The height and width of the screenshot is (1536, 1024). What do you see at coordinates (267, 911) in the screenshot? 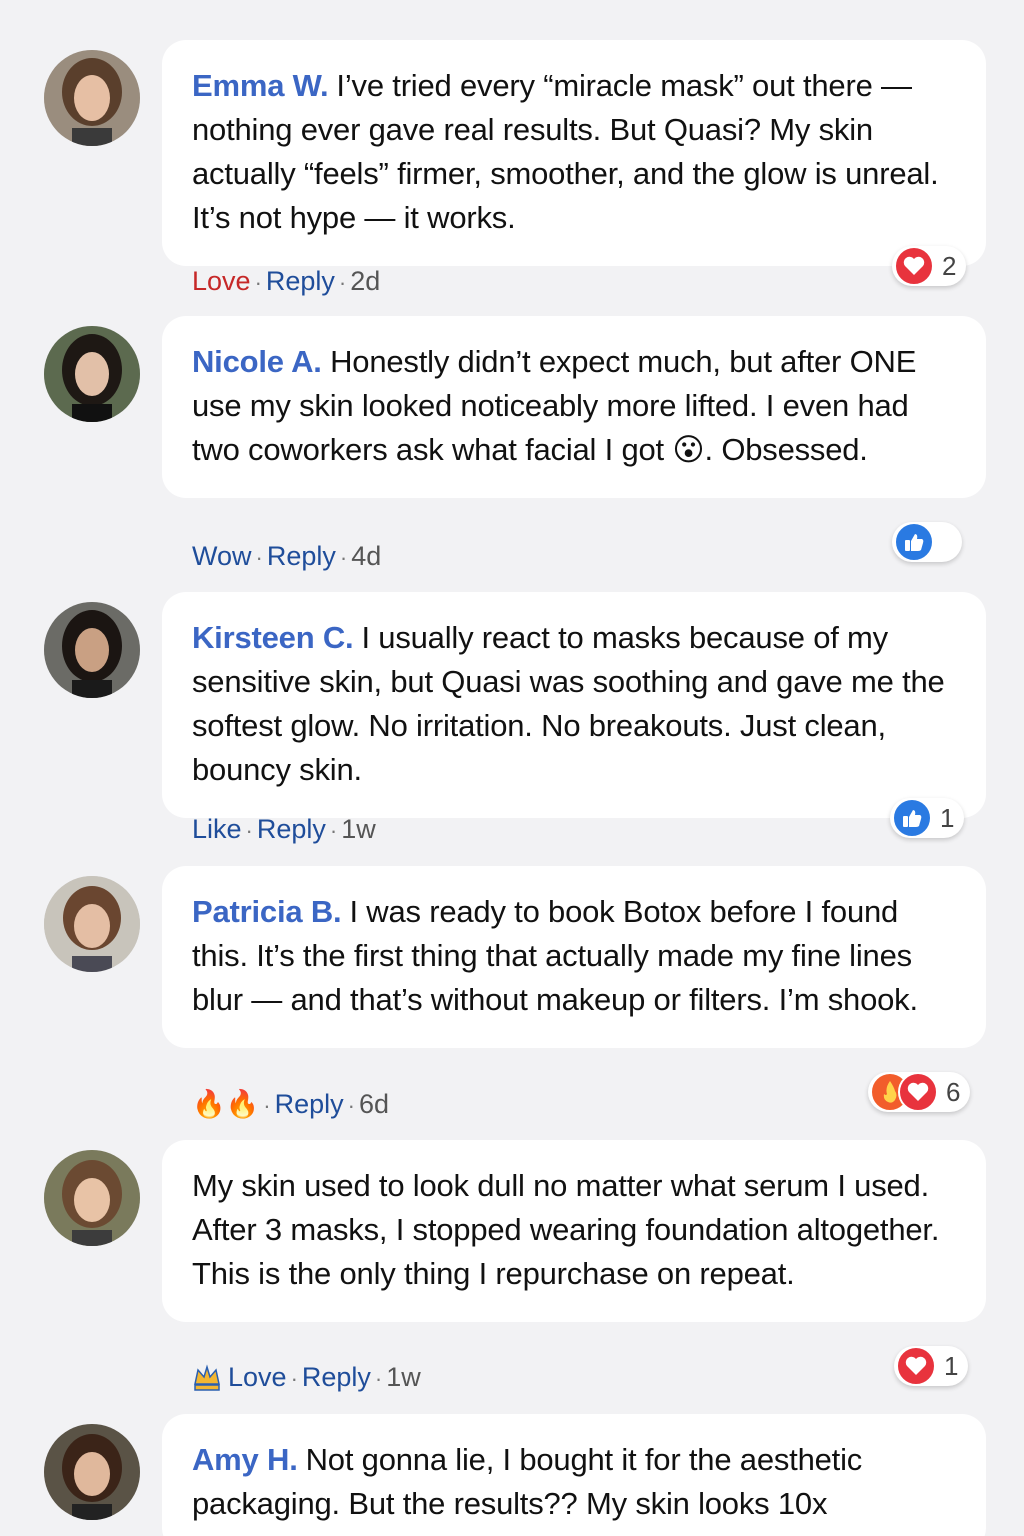
I see `comment-author: Patricia B.` at bounding box center [267, 911].